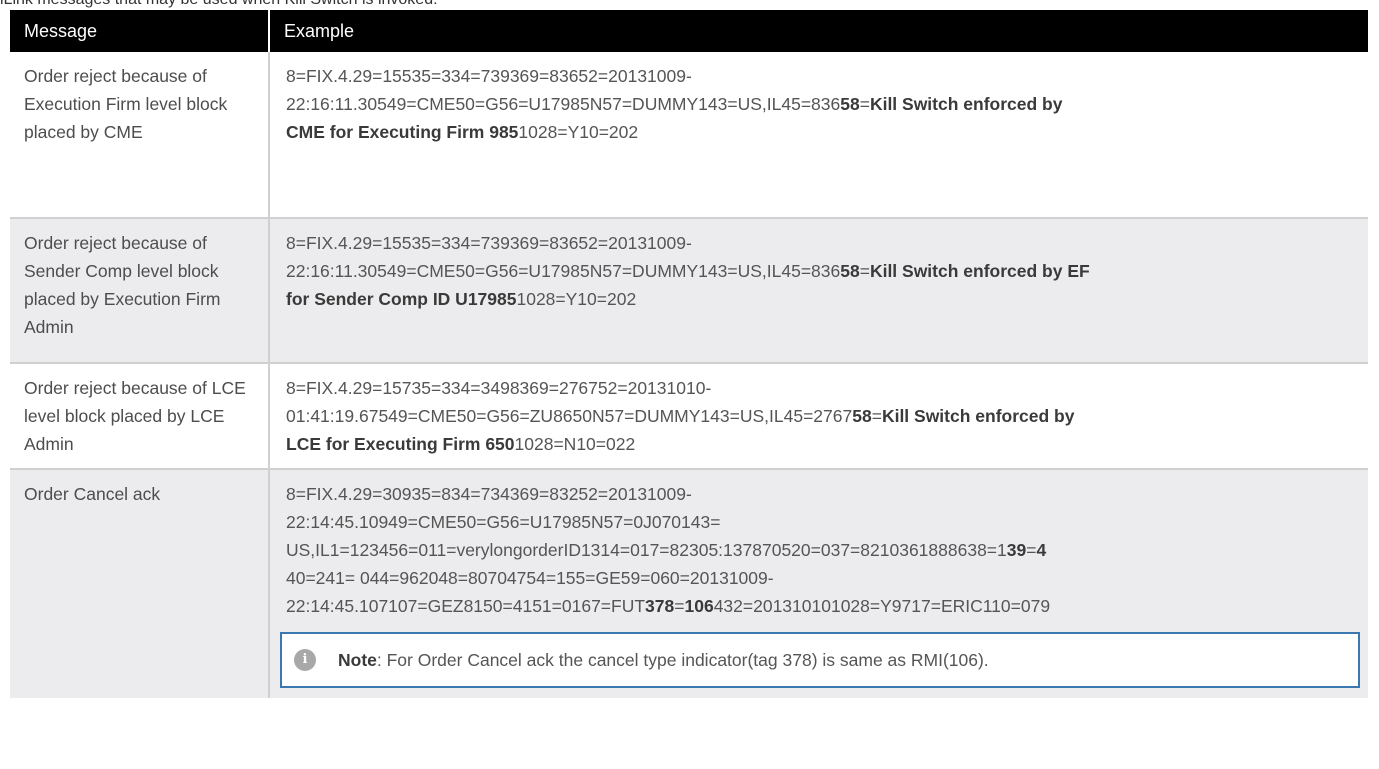  What do you see at coordinates (699, 606) in the screenshot?
I see `example-bold-tag: 106` at bounding box center [699, 606].